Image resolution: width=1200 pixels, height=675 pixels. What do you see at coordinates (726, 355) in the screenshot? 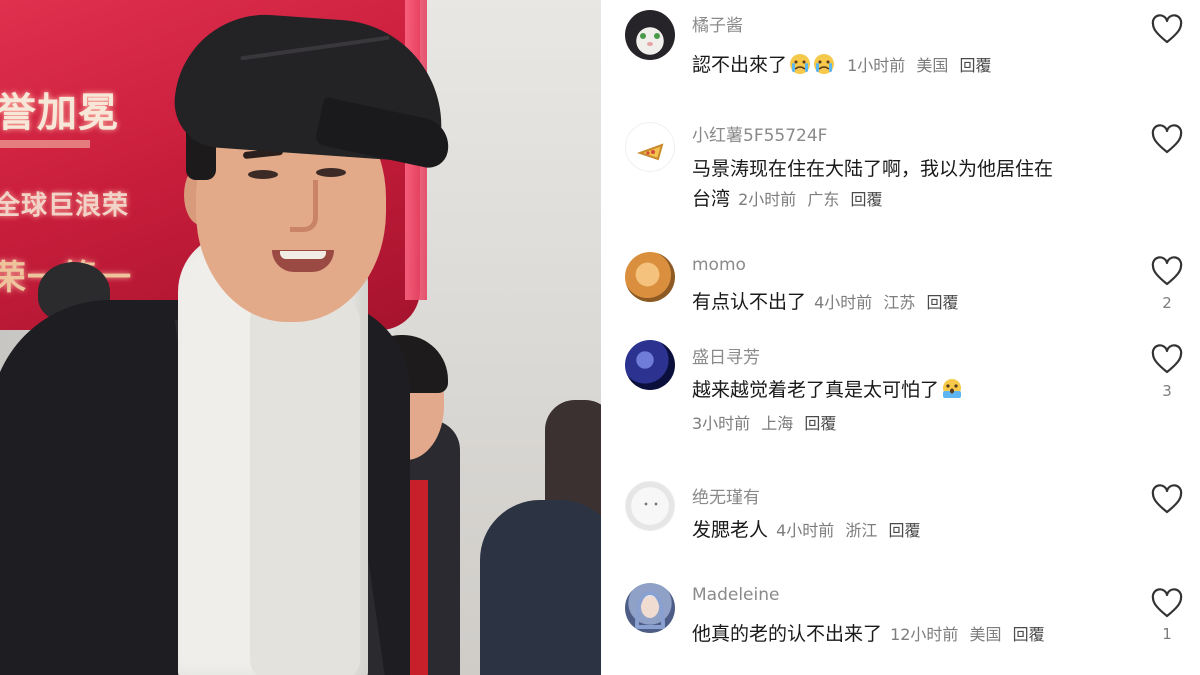
I see `comment-username: 盛日寻芳` at bounding box center [726, 355].